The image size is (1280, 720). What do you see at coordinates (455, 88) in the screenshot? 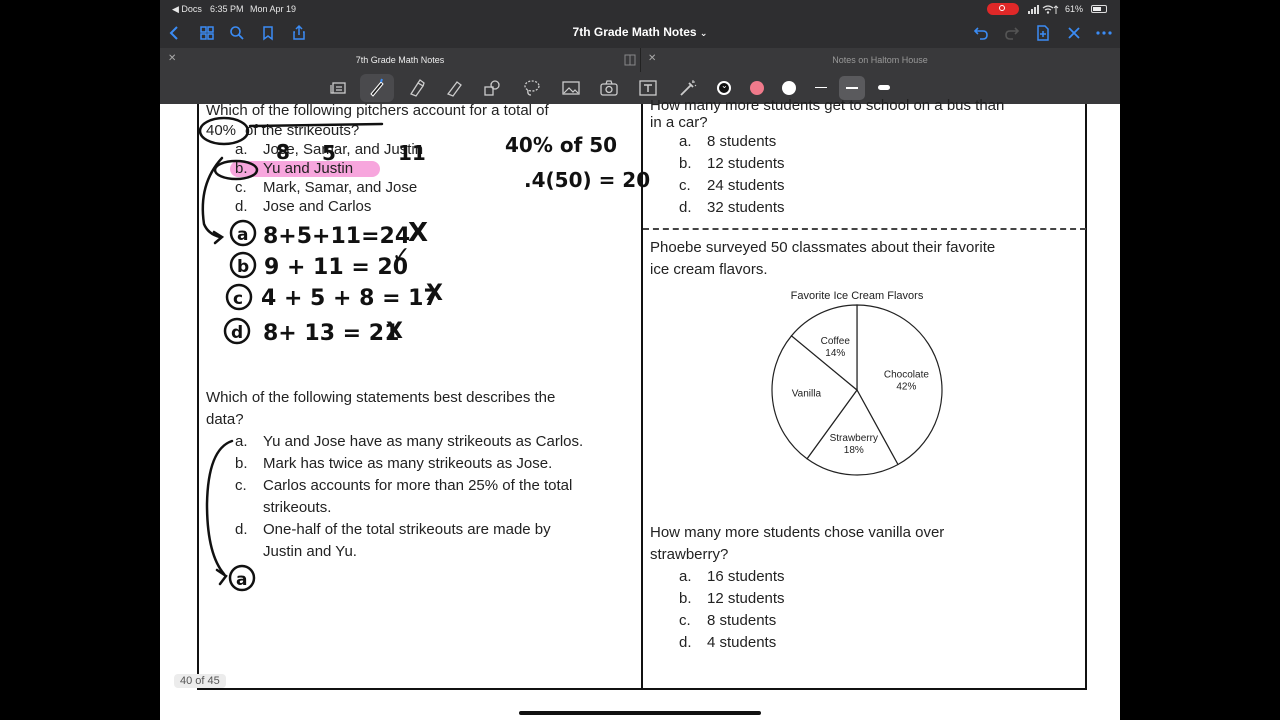
I see `eraser-tool-icon` at bounding box center [455, 88].